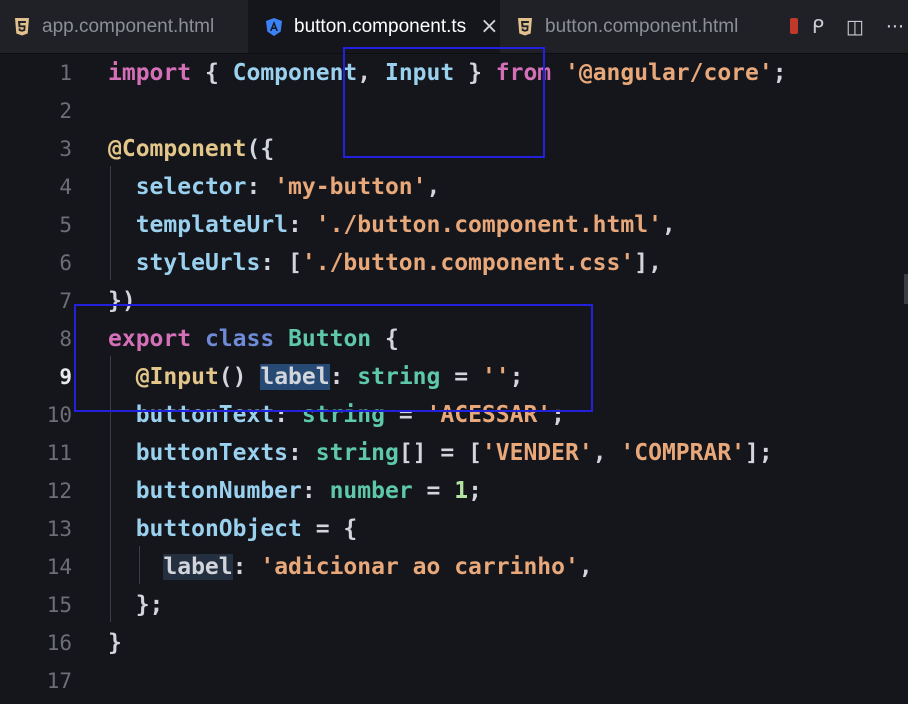 This screenshot has height=704, width=908. I want to click on code-token: buttonObject, so click(218, 529).